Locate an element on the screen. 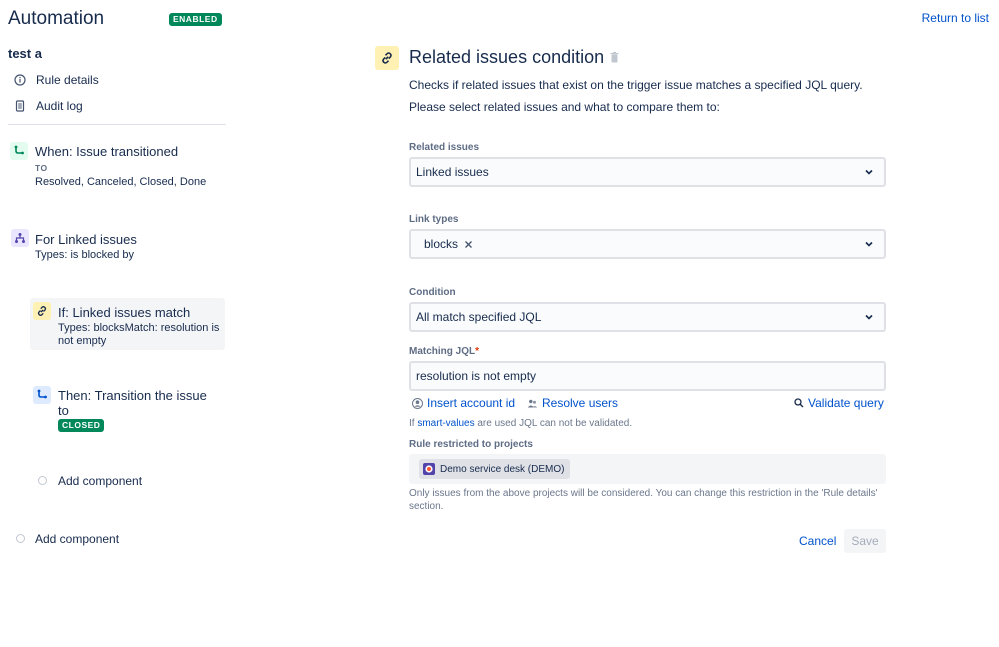 This screenshot has height=647, width=999. related-issues-value: Linked issues is located at coordinates (452, 172).